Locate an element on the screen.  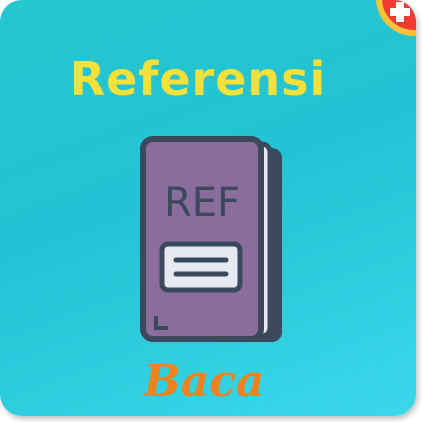
add-badge is located at coordinates (396, 18).